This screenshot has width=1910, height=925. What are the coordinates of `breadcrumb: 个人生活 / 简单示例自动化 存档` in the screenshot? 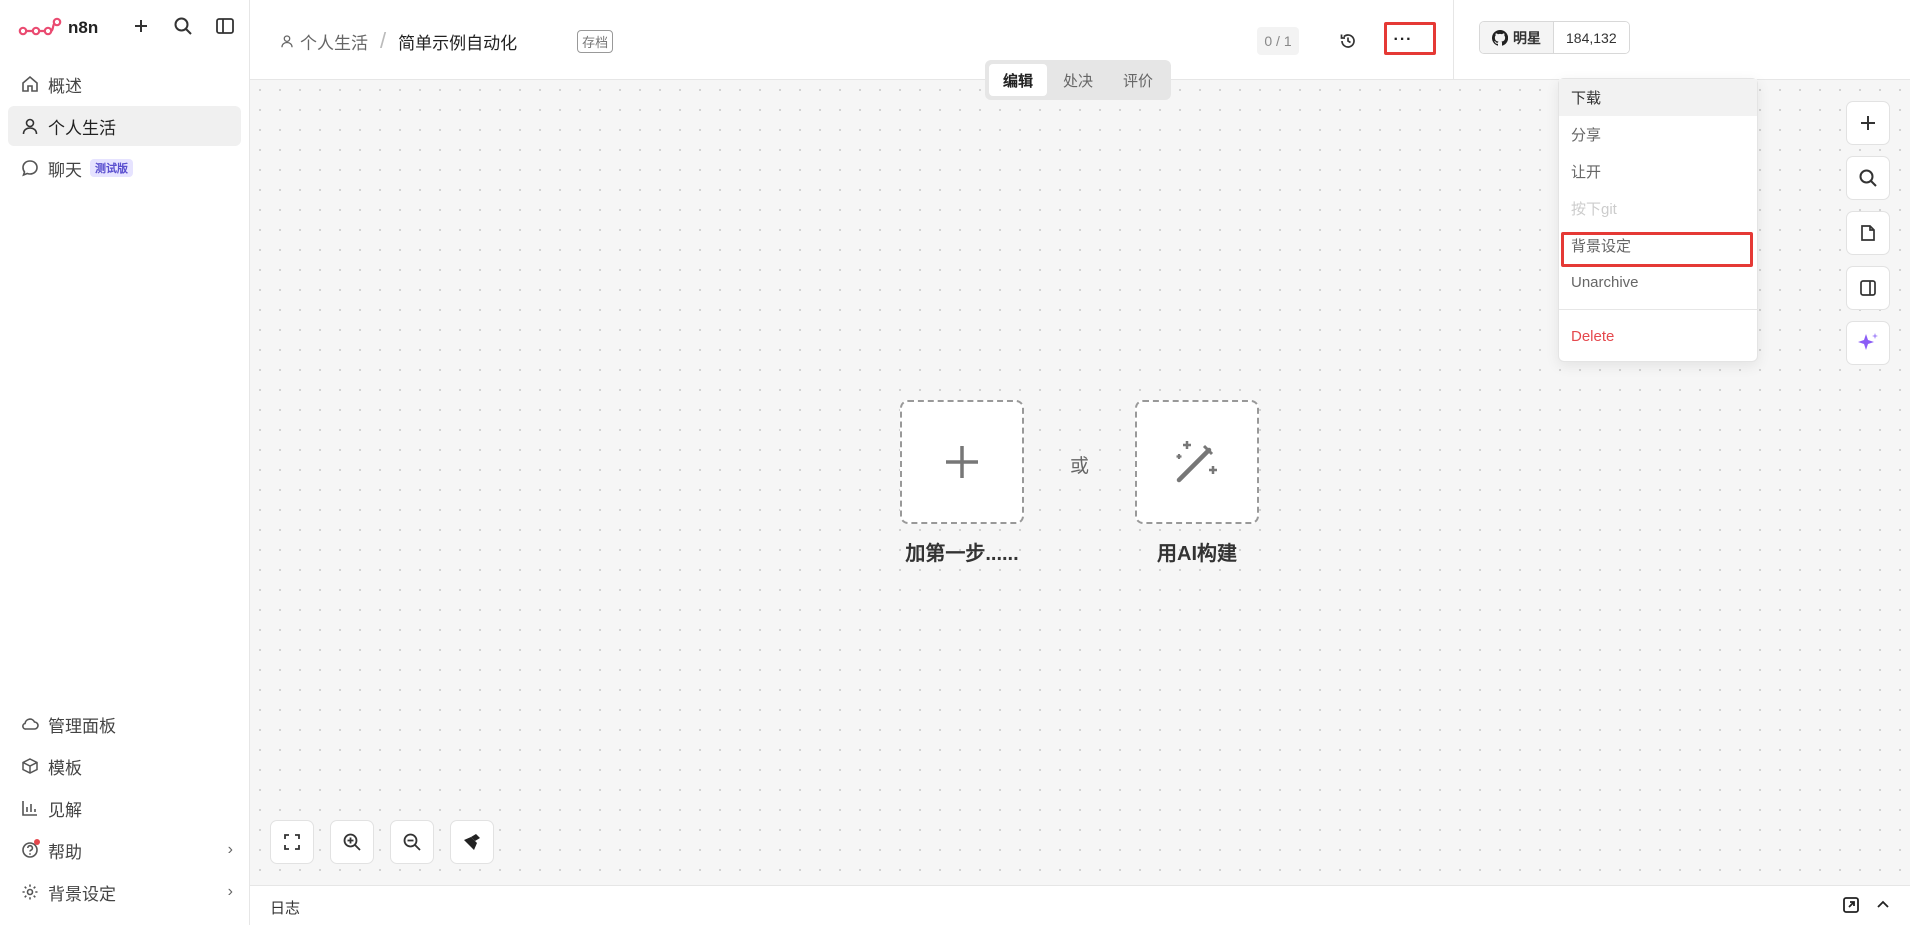 It's located at (447, 41).